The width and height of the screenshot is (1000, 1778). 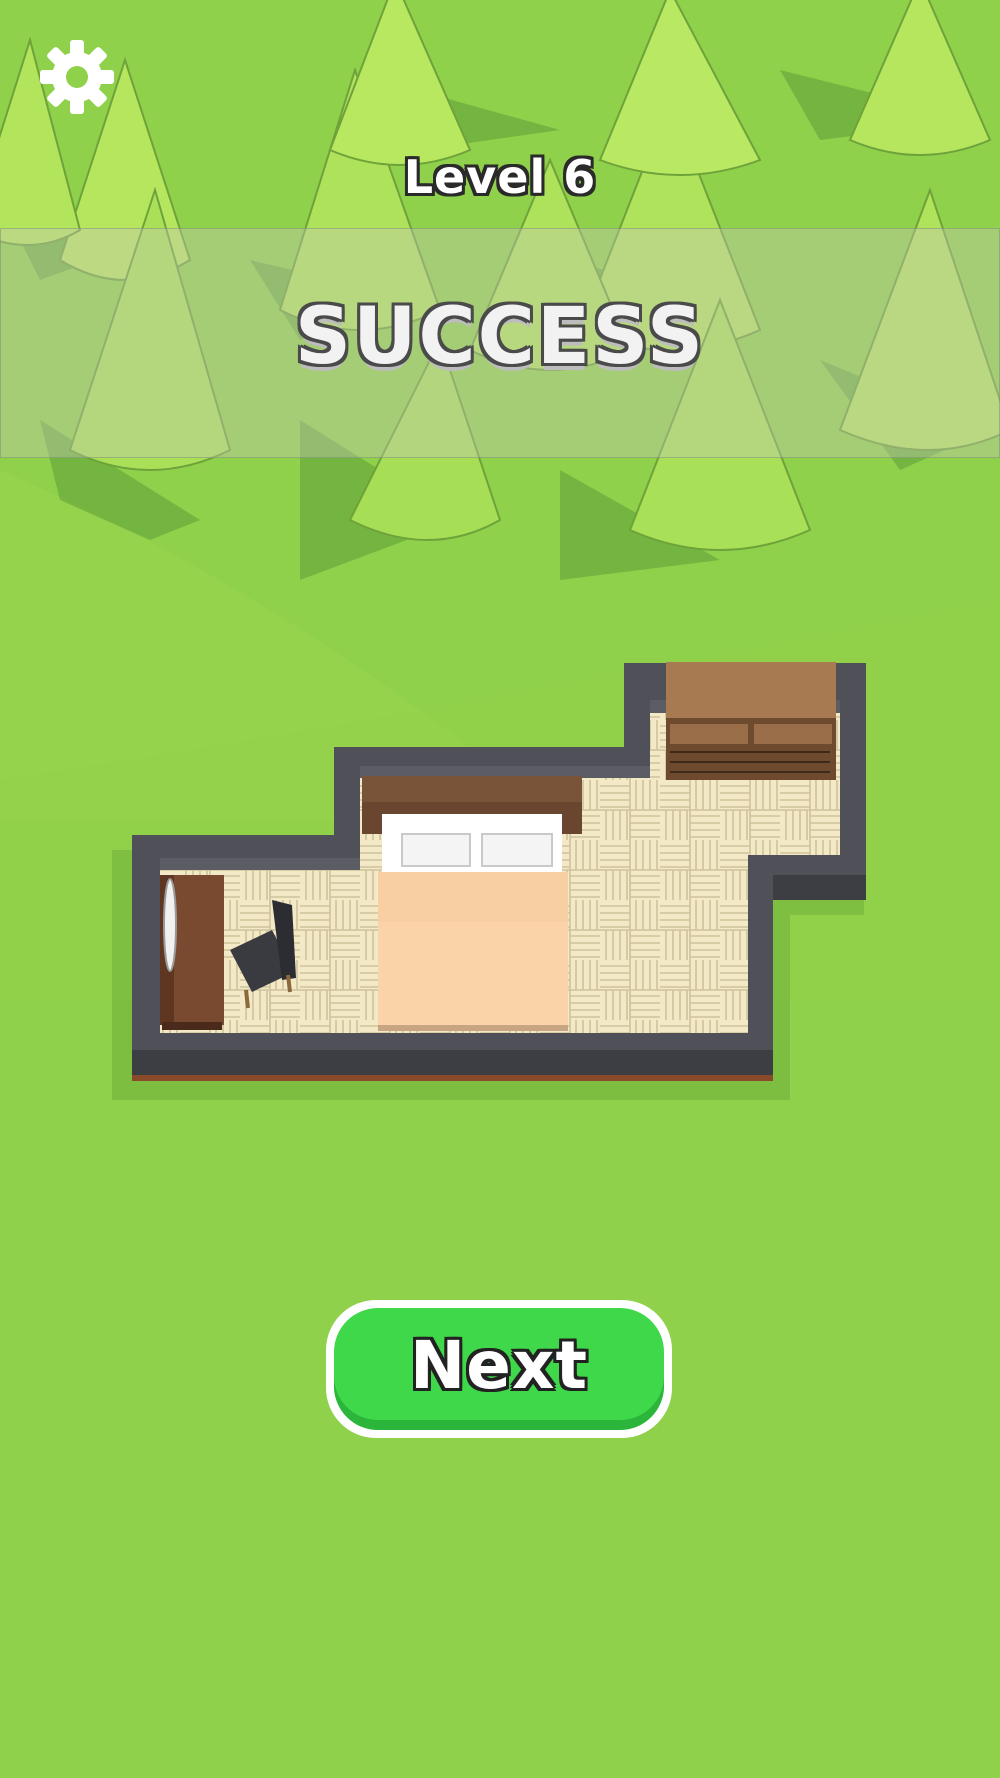 What do you see at coordinates (260, 864) in the screenshot?
I see `inner-wall-top` at bounding box center [260, 864].